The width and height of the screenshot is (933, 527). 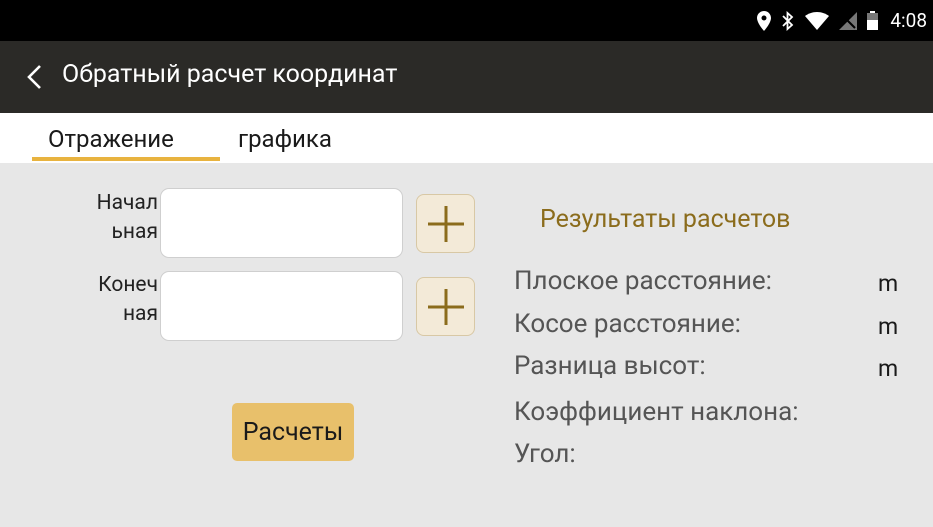 I want to click on back-chevron-icon, so click(x=36, y=77).